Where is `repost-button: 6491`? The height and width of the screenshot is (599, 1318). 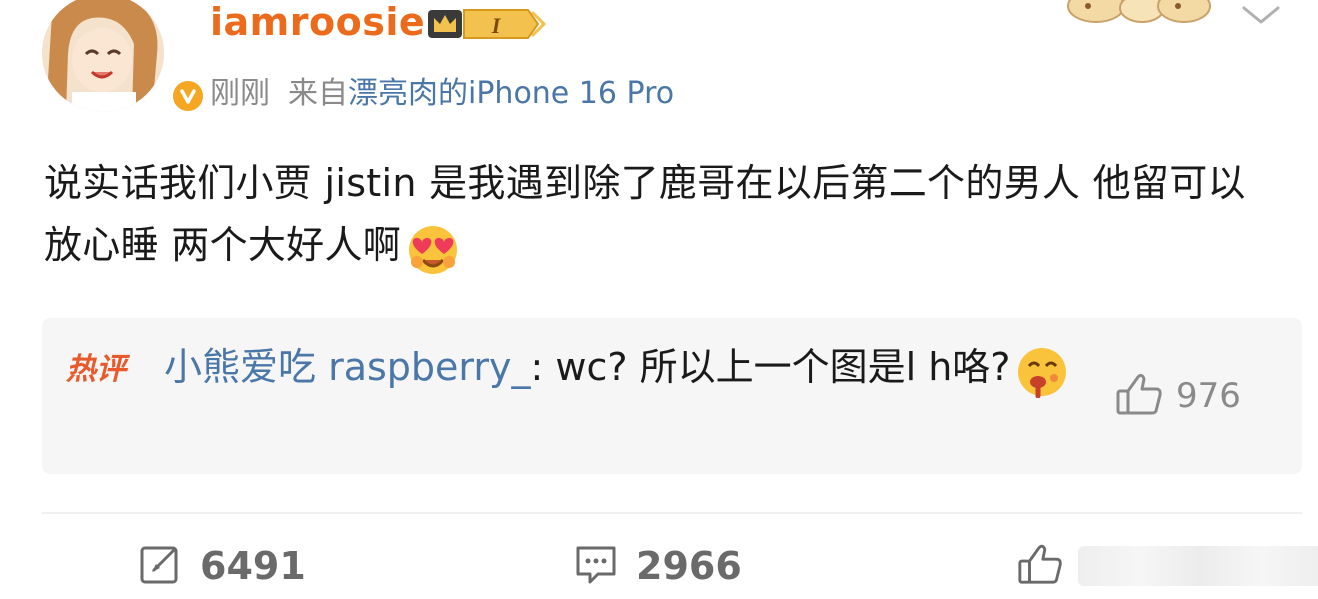 repost-button: 6491 is located at coordinates (222, 566).